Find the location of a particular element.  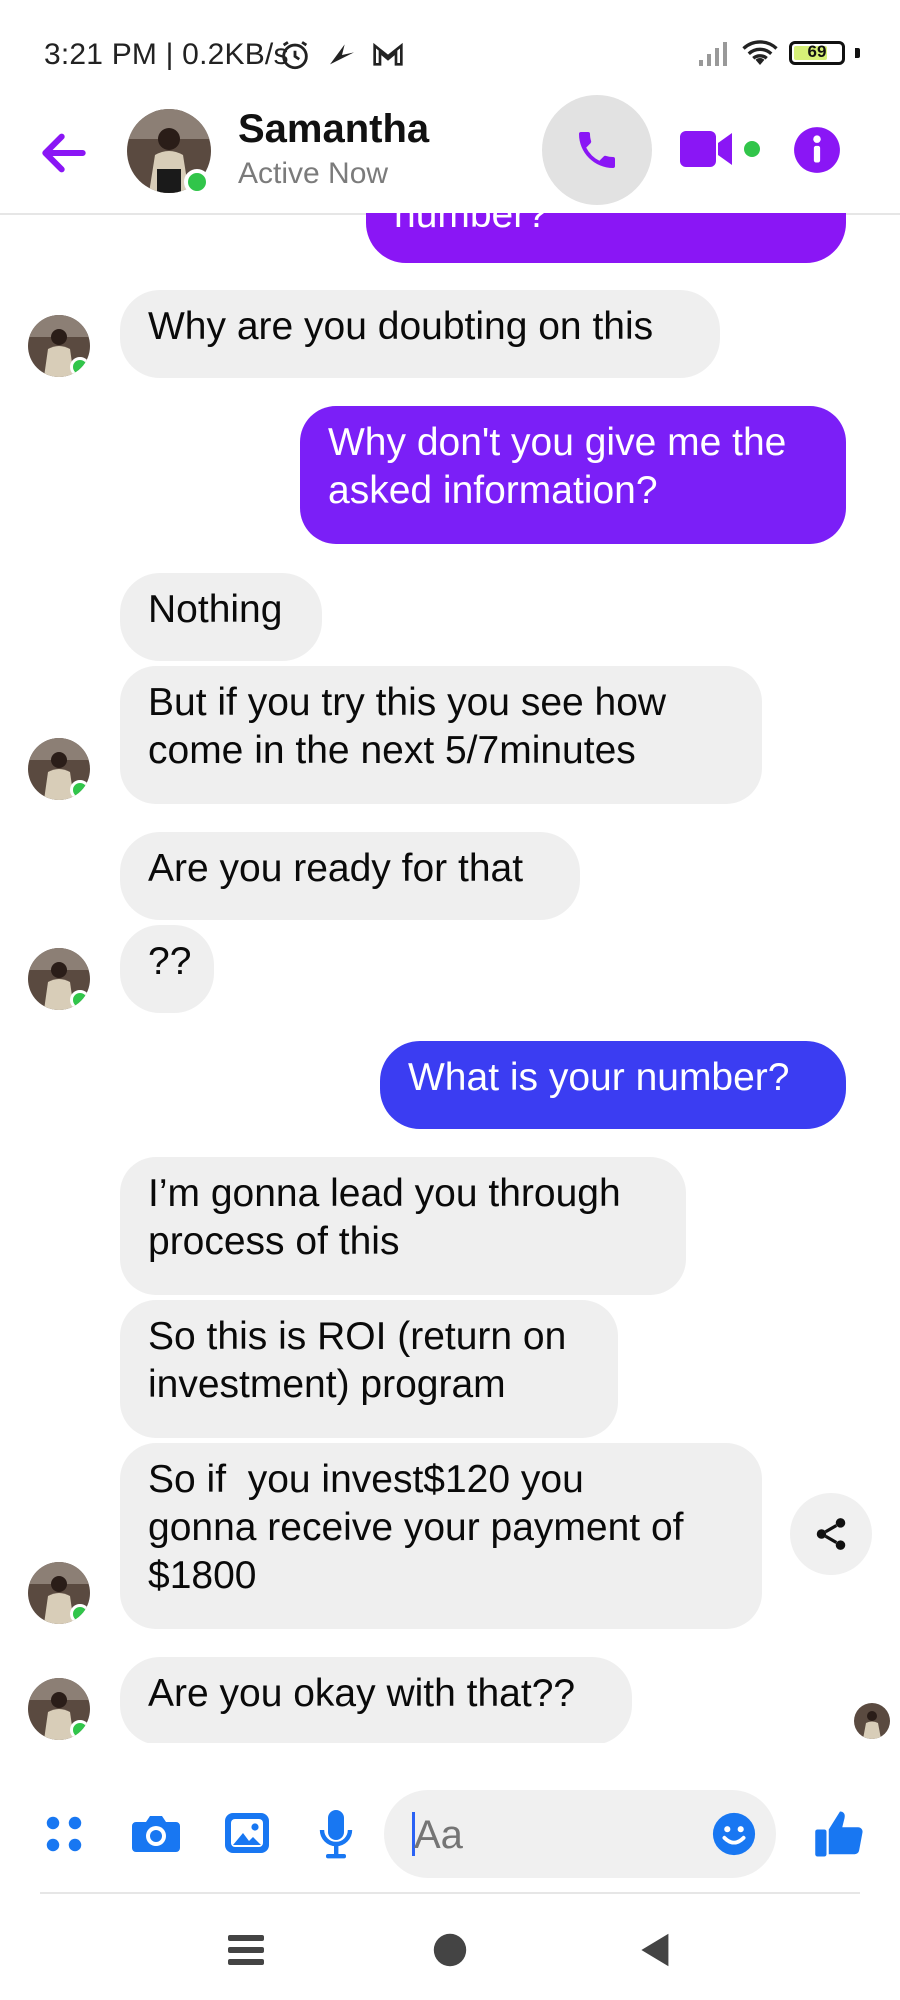

status-system-icons: 69 is located at coordinates (778, 53).